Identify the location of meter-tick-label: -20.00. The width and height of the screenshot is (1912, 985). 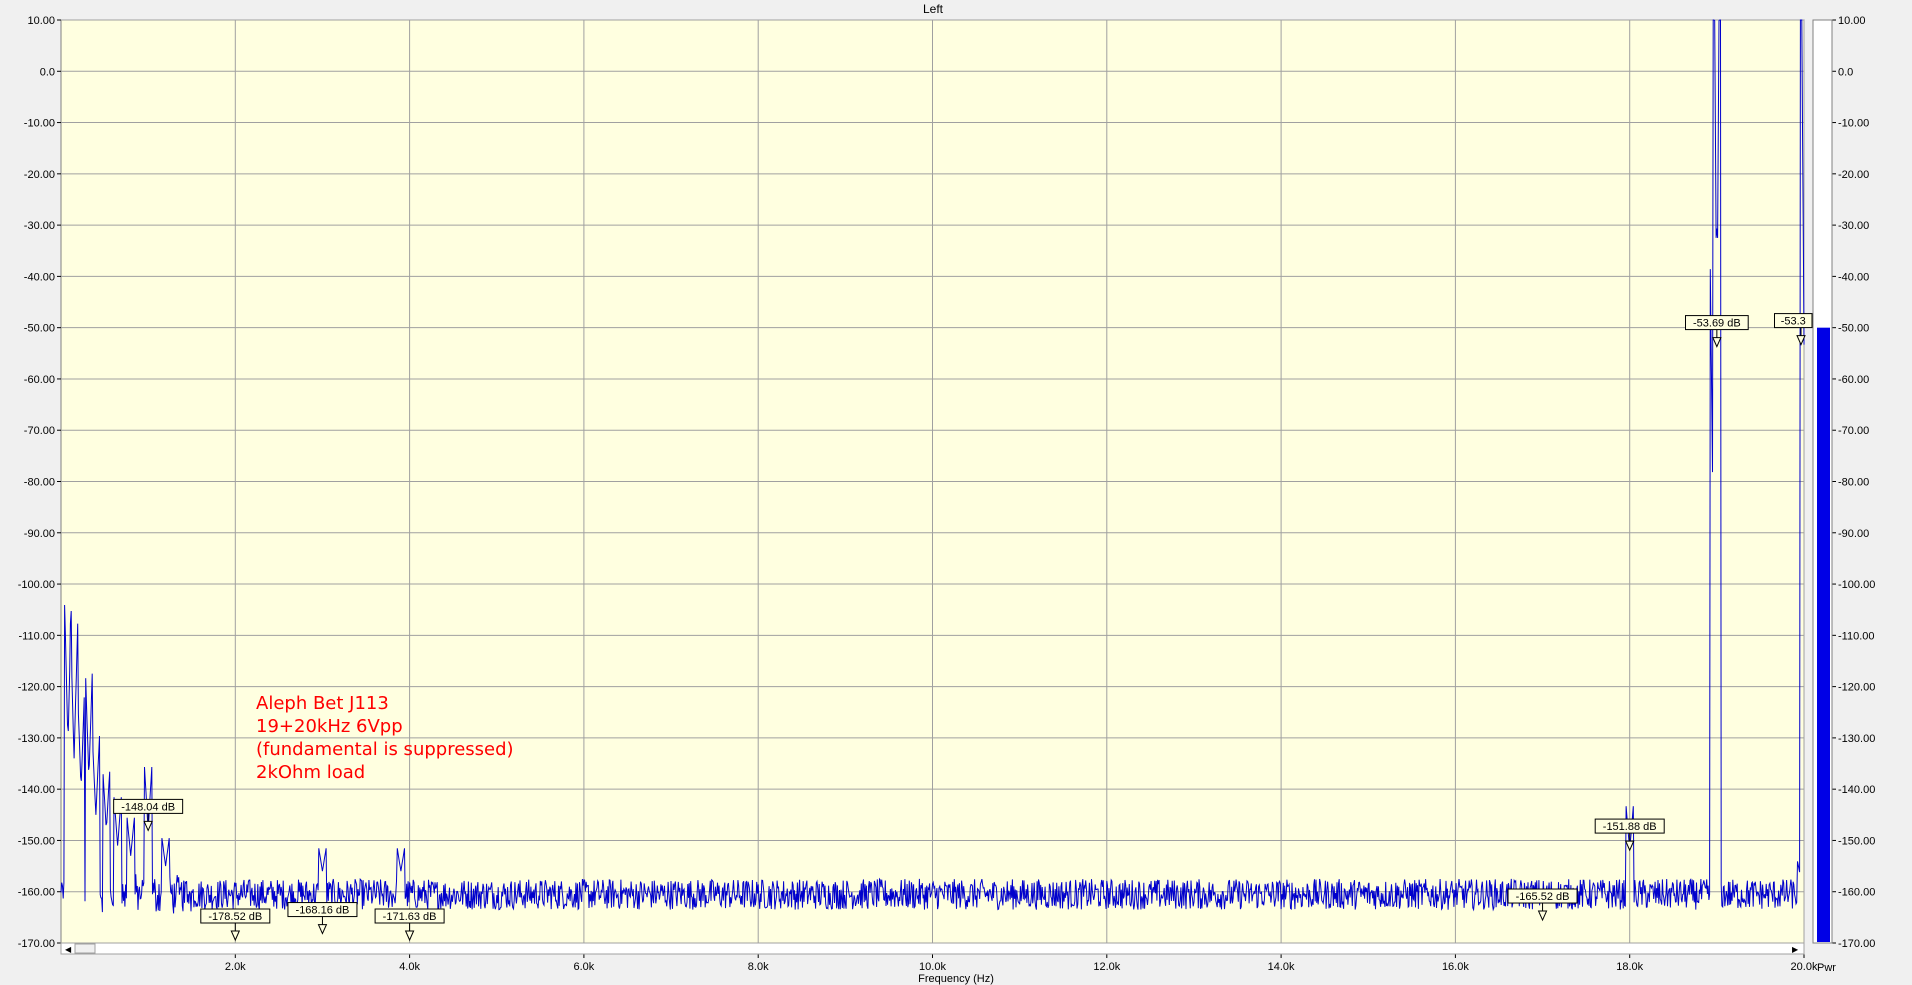
(1853, 175).